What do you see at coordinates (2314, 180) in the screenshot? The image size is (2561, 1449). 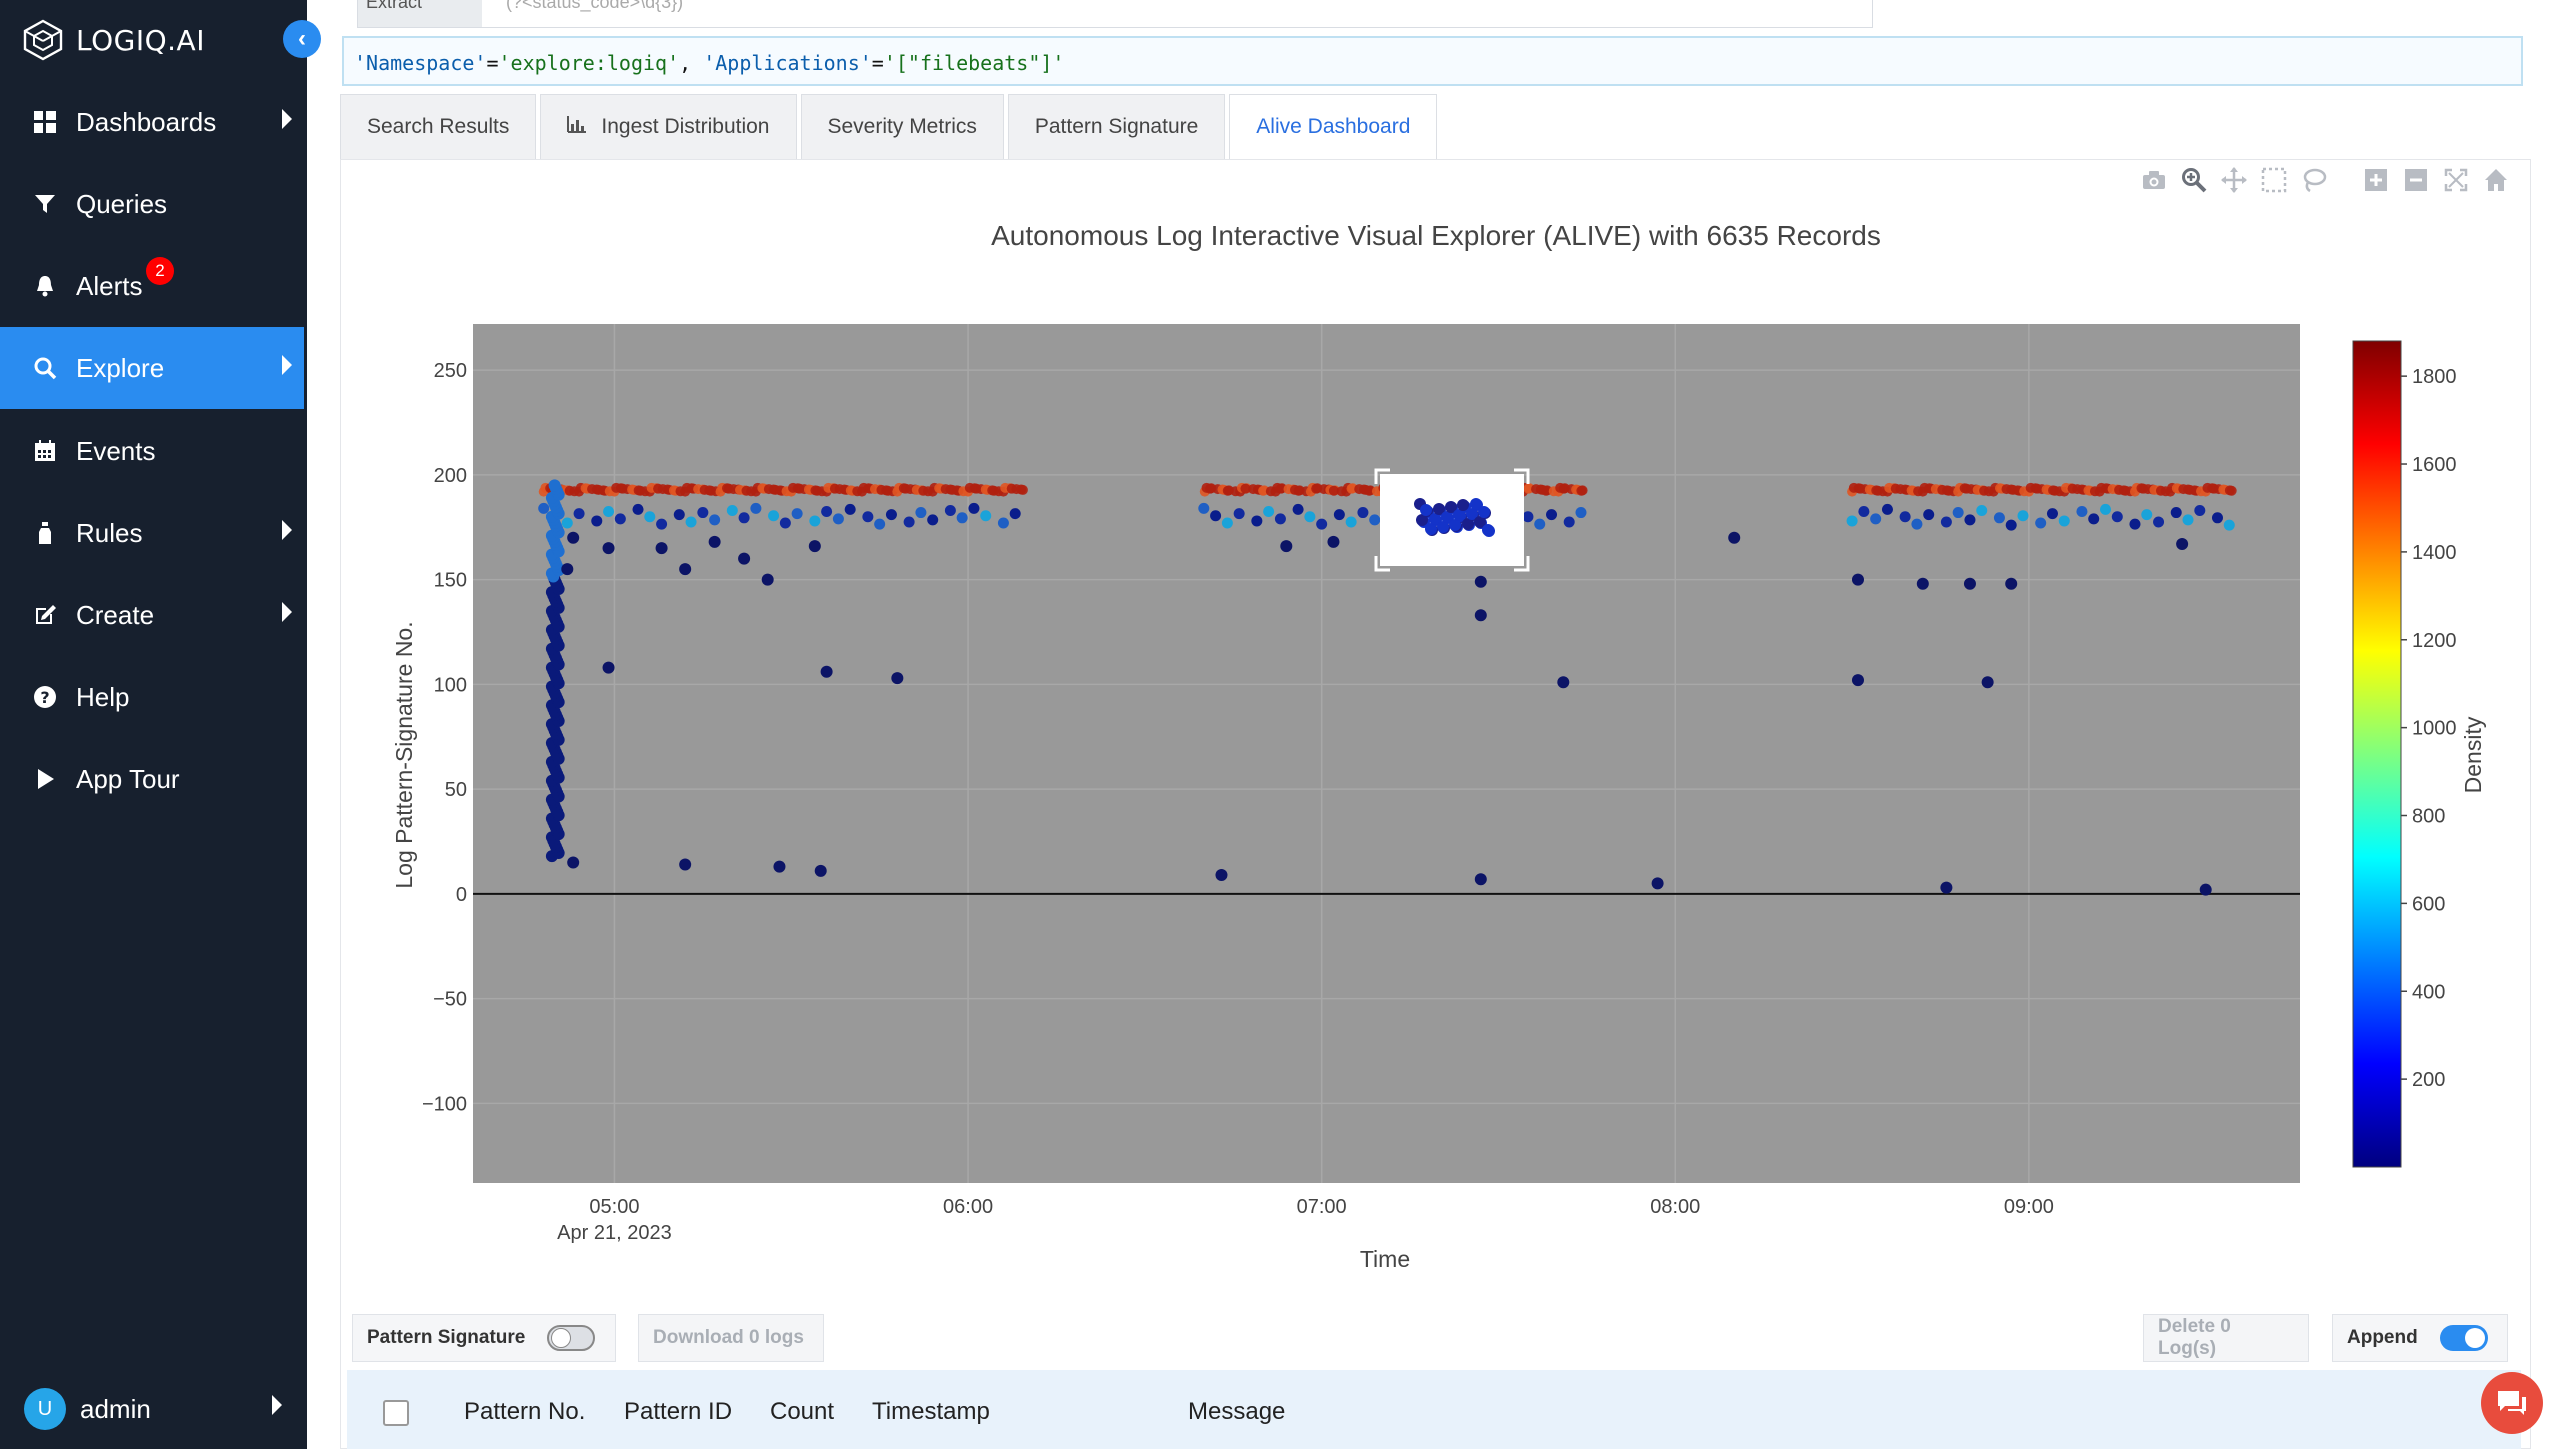 I see `lasso-select-icon` at bounding box center [2314, 180].